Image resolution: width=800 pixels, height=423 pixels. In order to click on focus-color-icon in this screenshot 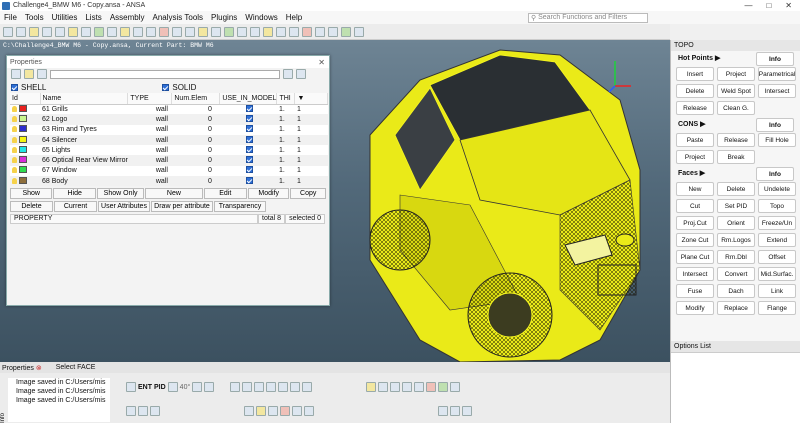, I will do `click(285, 411)`.